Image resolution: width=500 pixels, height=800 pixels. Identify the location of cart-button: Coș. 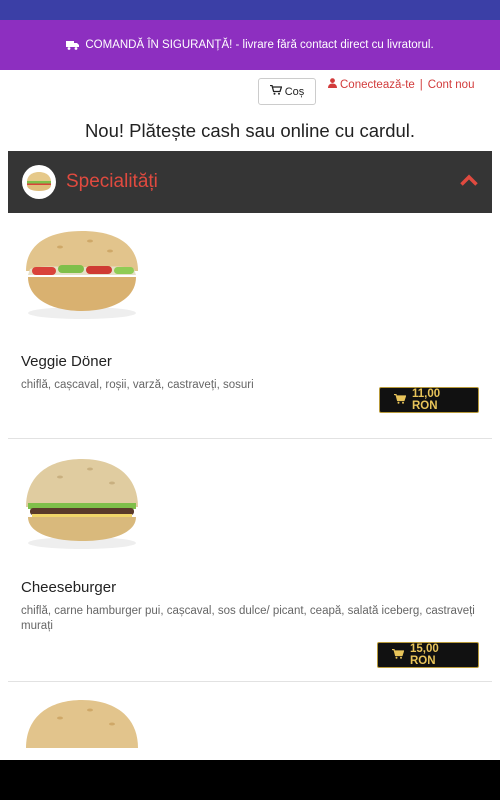
(287, 91).